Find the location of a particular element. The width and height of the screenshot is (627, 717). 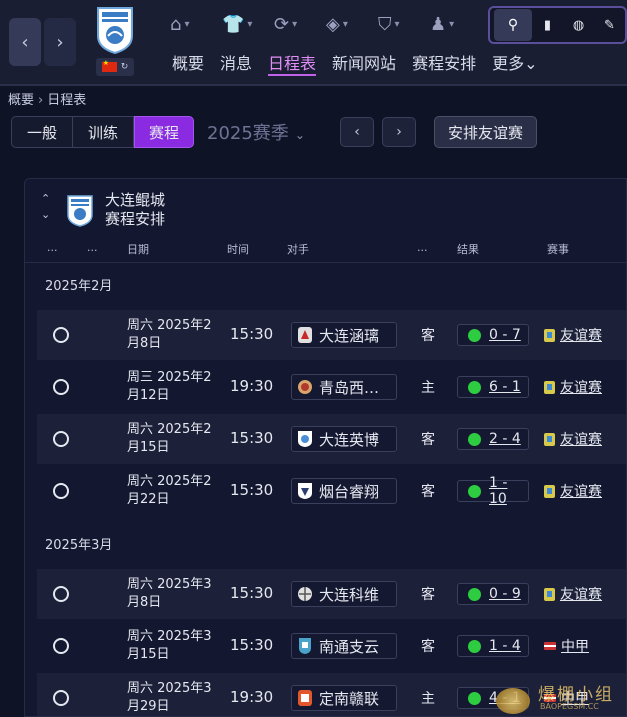

chevron-right-icon: › is located at coordinates (41, 100).